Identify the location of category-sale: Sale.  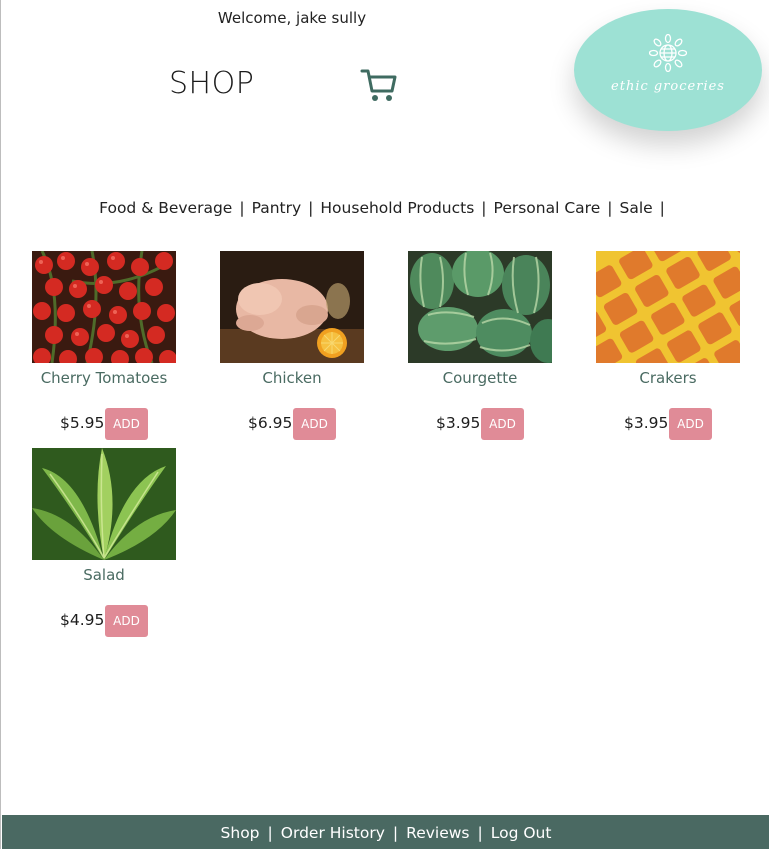
(635, 208).